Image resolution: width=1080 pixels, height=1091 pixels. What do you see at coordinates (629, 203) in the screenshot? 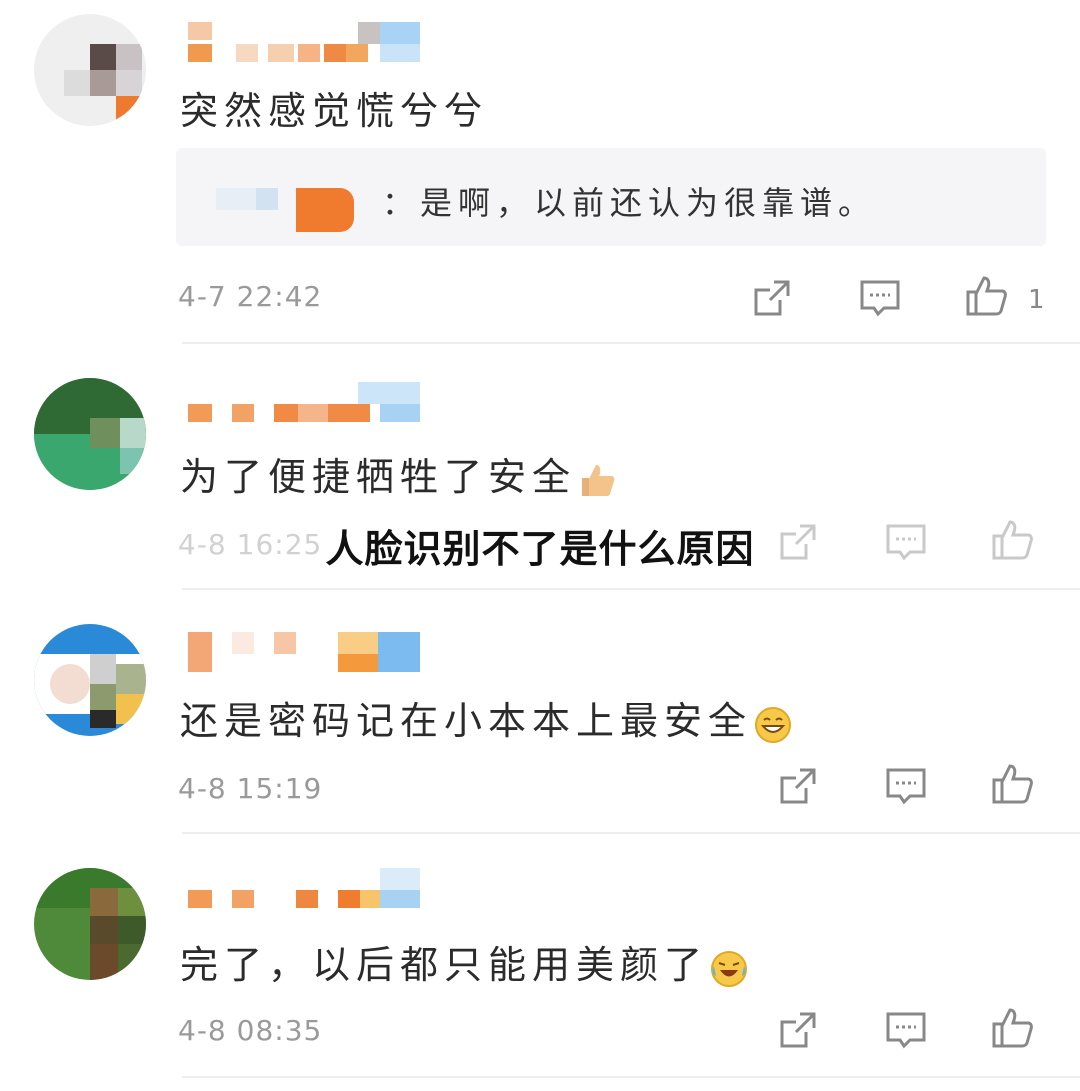
I see `reply-text: ：是啊，以前还认为很靠谱。` at bounding box center [629, 203].